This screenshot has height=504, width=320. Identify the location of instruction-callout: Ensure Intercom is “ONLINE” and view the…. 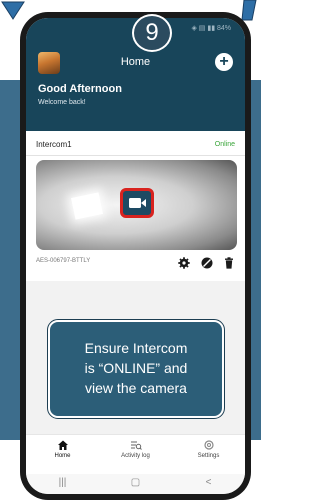
(136, 369).